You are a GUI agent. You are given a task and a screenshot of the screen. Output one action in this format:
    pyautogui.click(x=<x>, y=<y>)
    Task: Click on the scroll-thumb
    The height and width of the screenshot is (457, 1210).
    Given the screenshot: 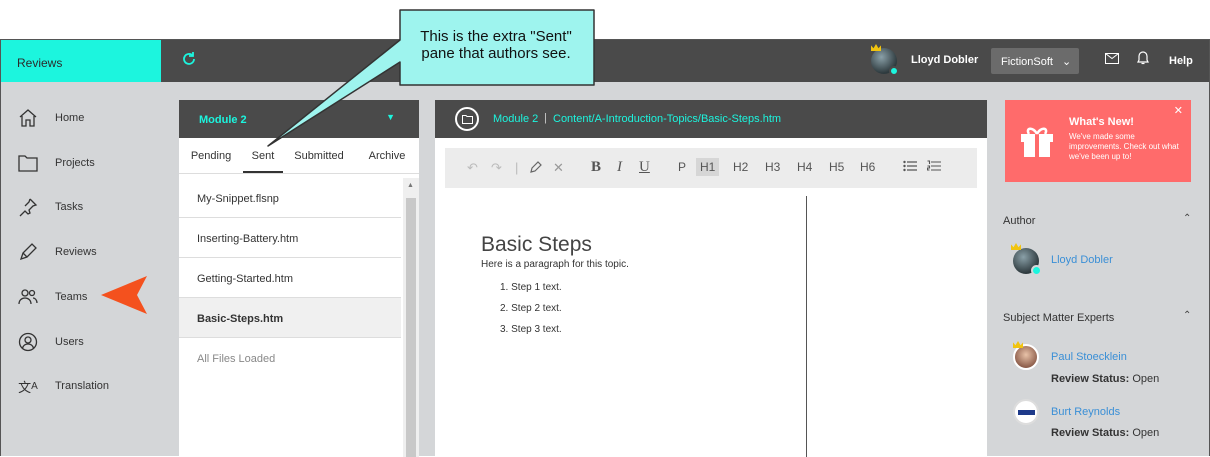 What is the action you would take?
    pyautogui.click(x=411, y=327)
    